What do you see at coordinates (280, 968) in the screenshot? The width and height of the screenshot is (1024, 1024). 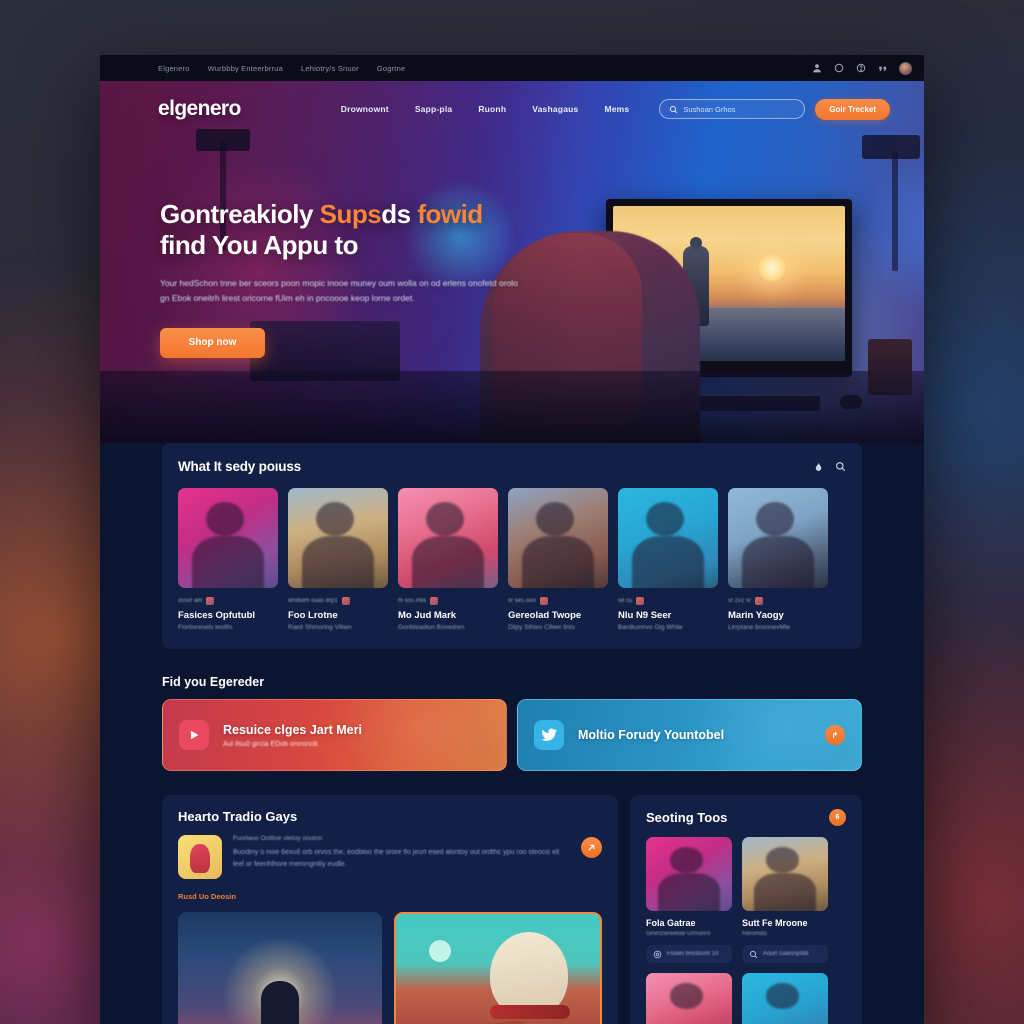 I see `space-fireworks-tile` at bounding box center [280, 968].